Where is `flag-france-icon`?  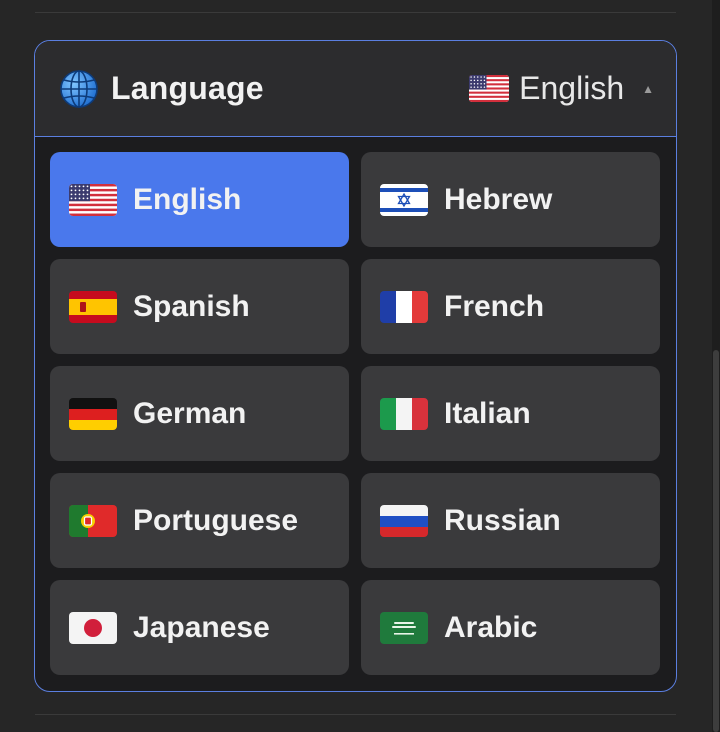 flag-france-icon is located at coordinates (404, 306).